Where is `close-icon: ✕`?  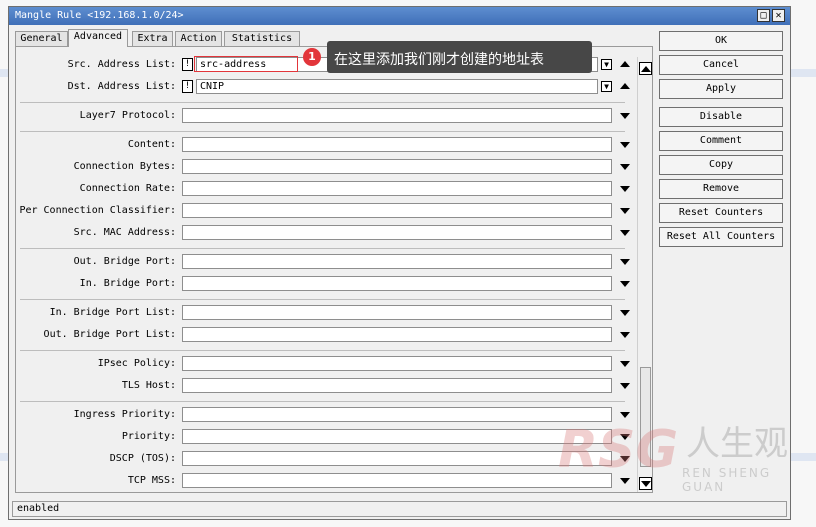 close-icon: ✕ is located at coordinates (778, 15).